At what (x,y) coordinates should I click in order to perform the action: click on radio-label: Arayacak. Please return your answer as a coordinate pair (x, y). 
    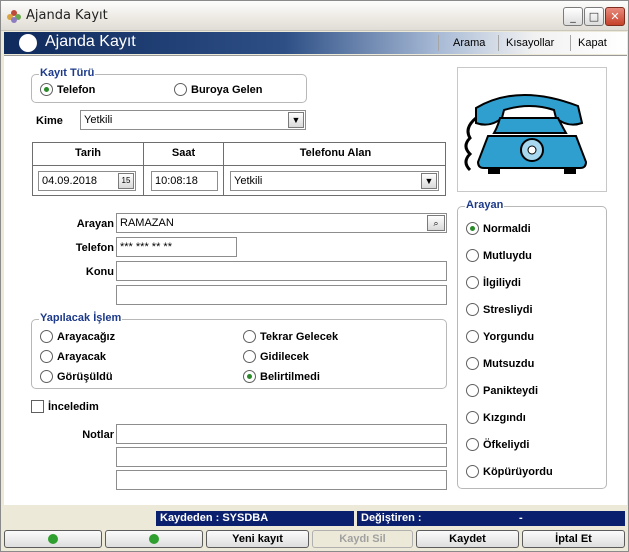
    Looking at the image, I should click on (81, 356).